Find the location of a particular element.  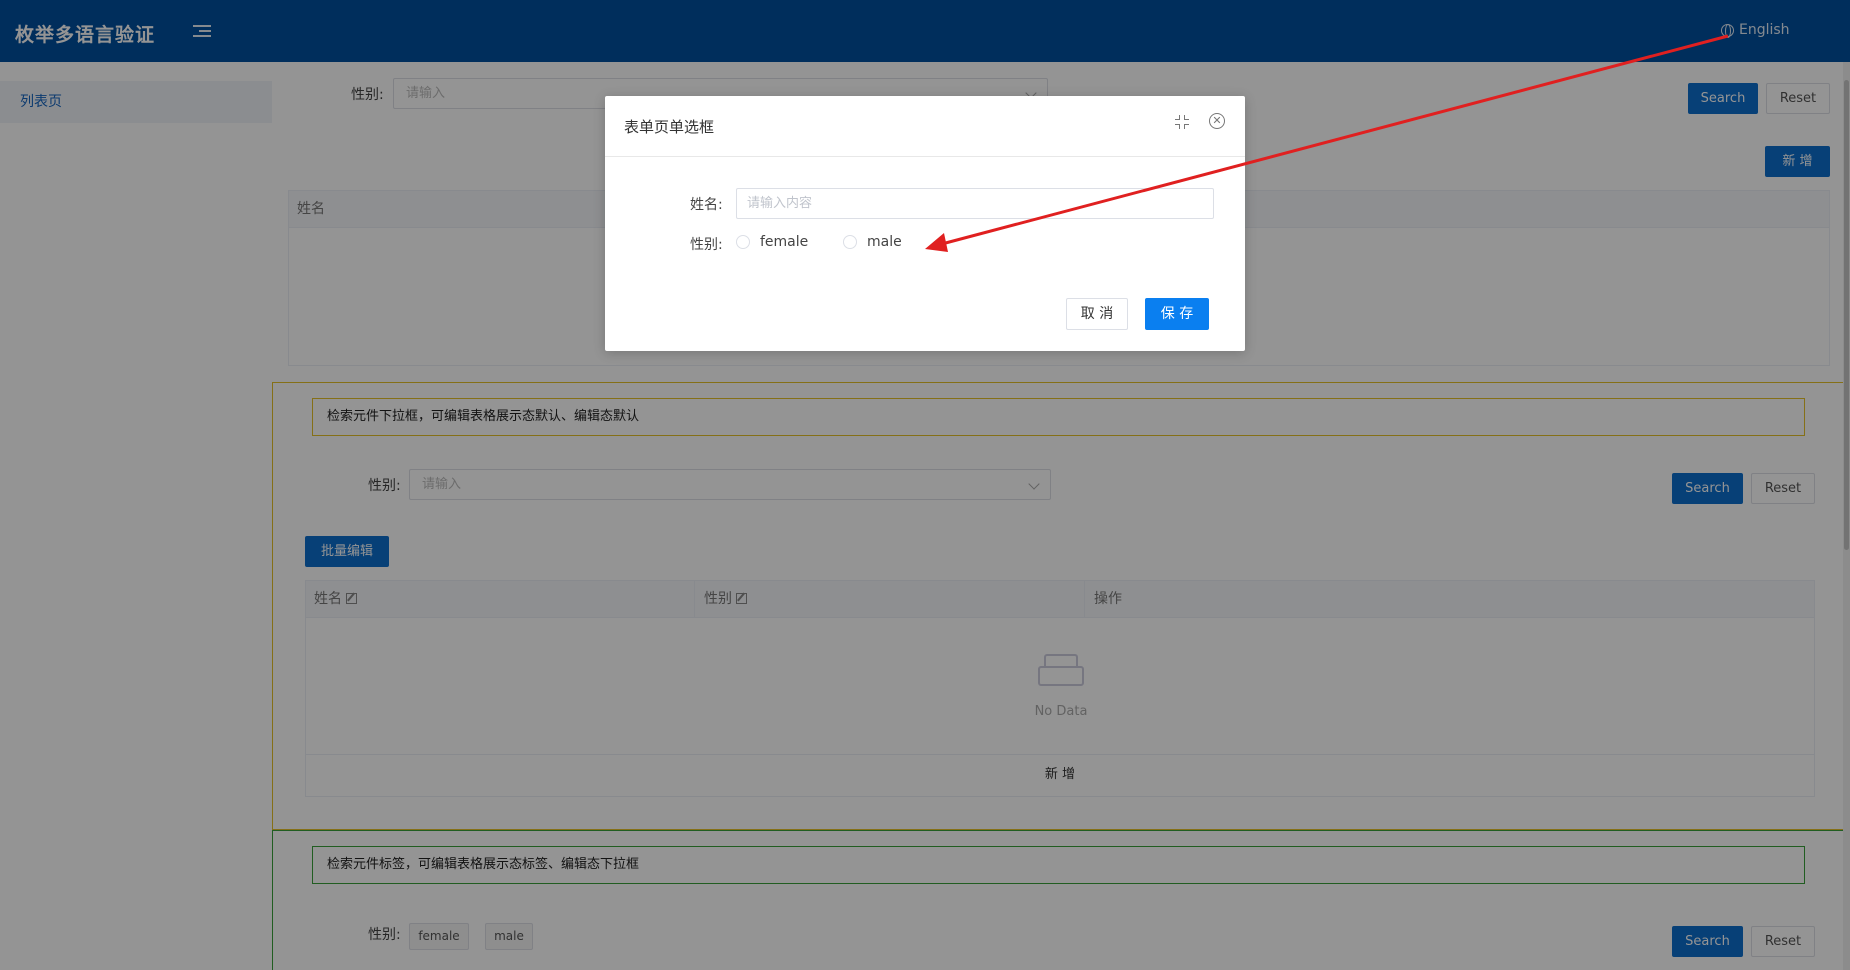

dialog-title: 表单页单选框 is located at coordinates (669, 127).